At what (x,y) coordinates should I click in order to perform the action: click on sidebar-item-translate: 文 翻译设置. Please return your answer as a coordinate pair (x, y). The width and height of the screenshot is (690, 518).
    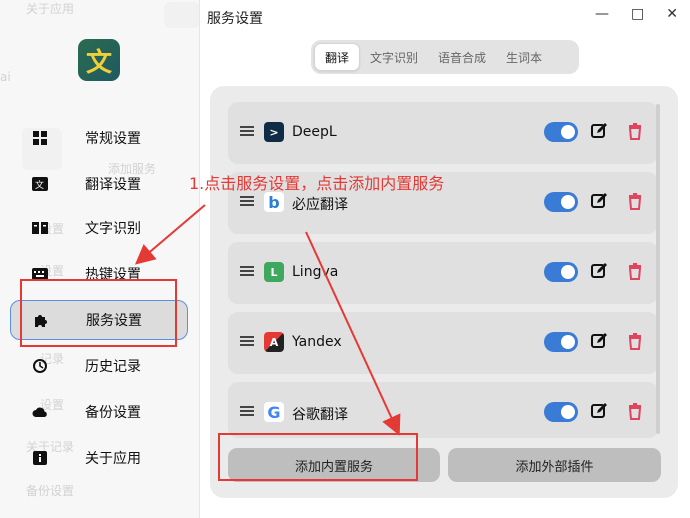
    Looking at the image, I should click on (99, 184).